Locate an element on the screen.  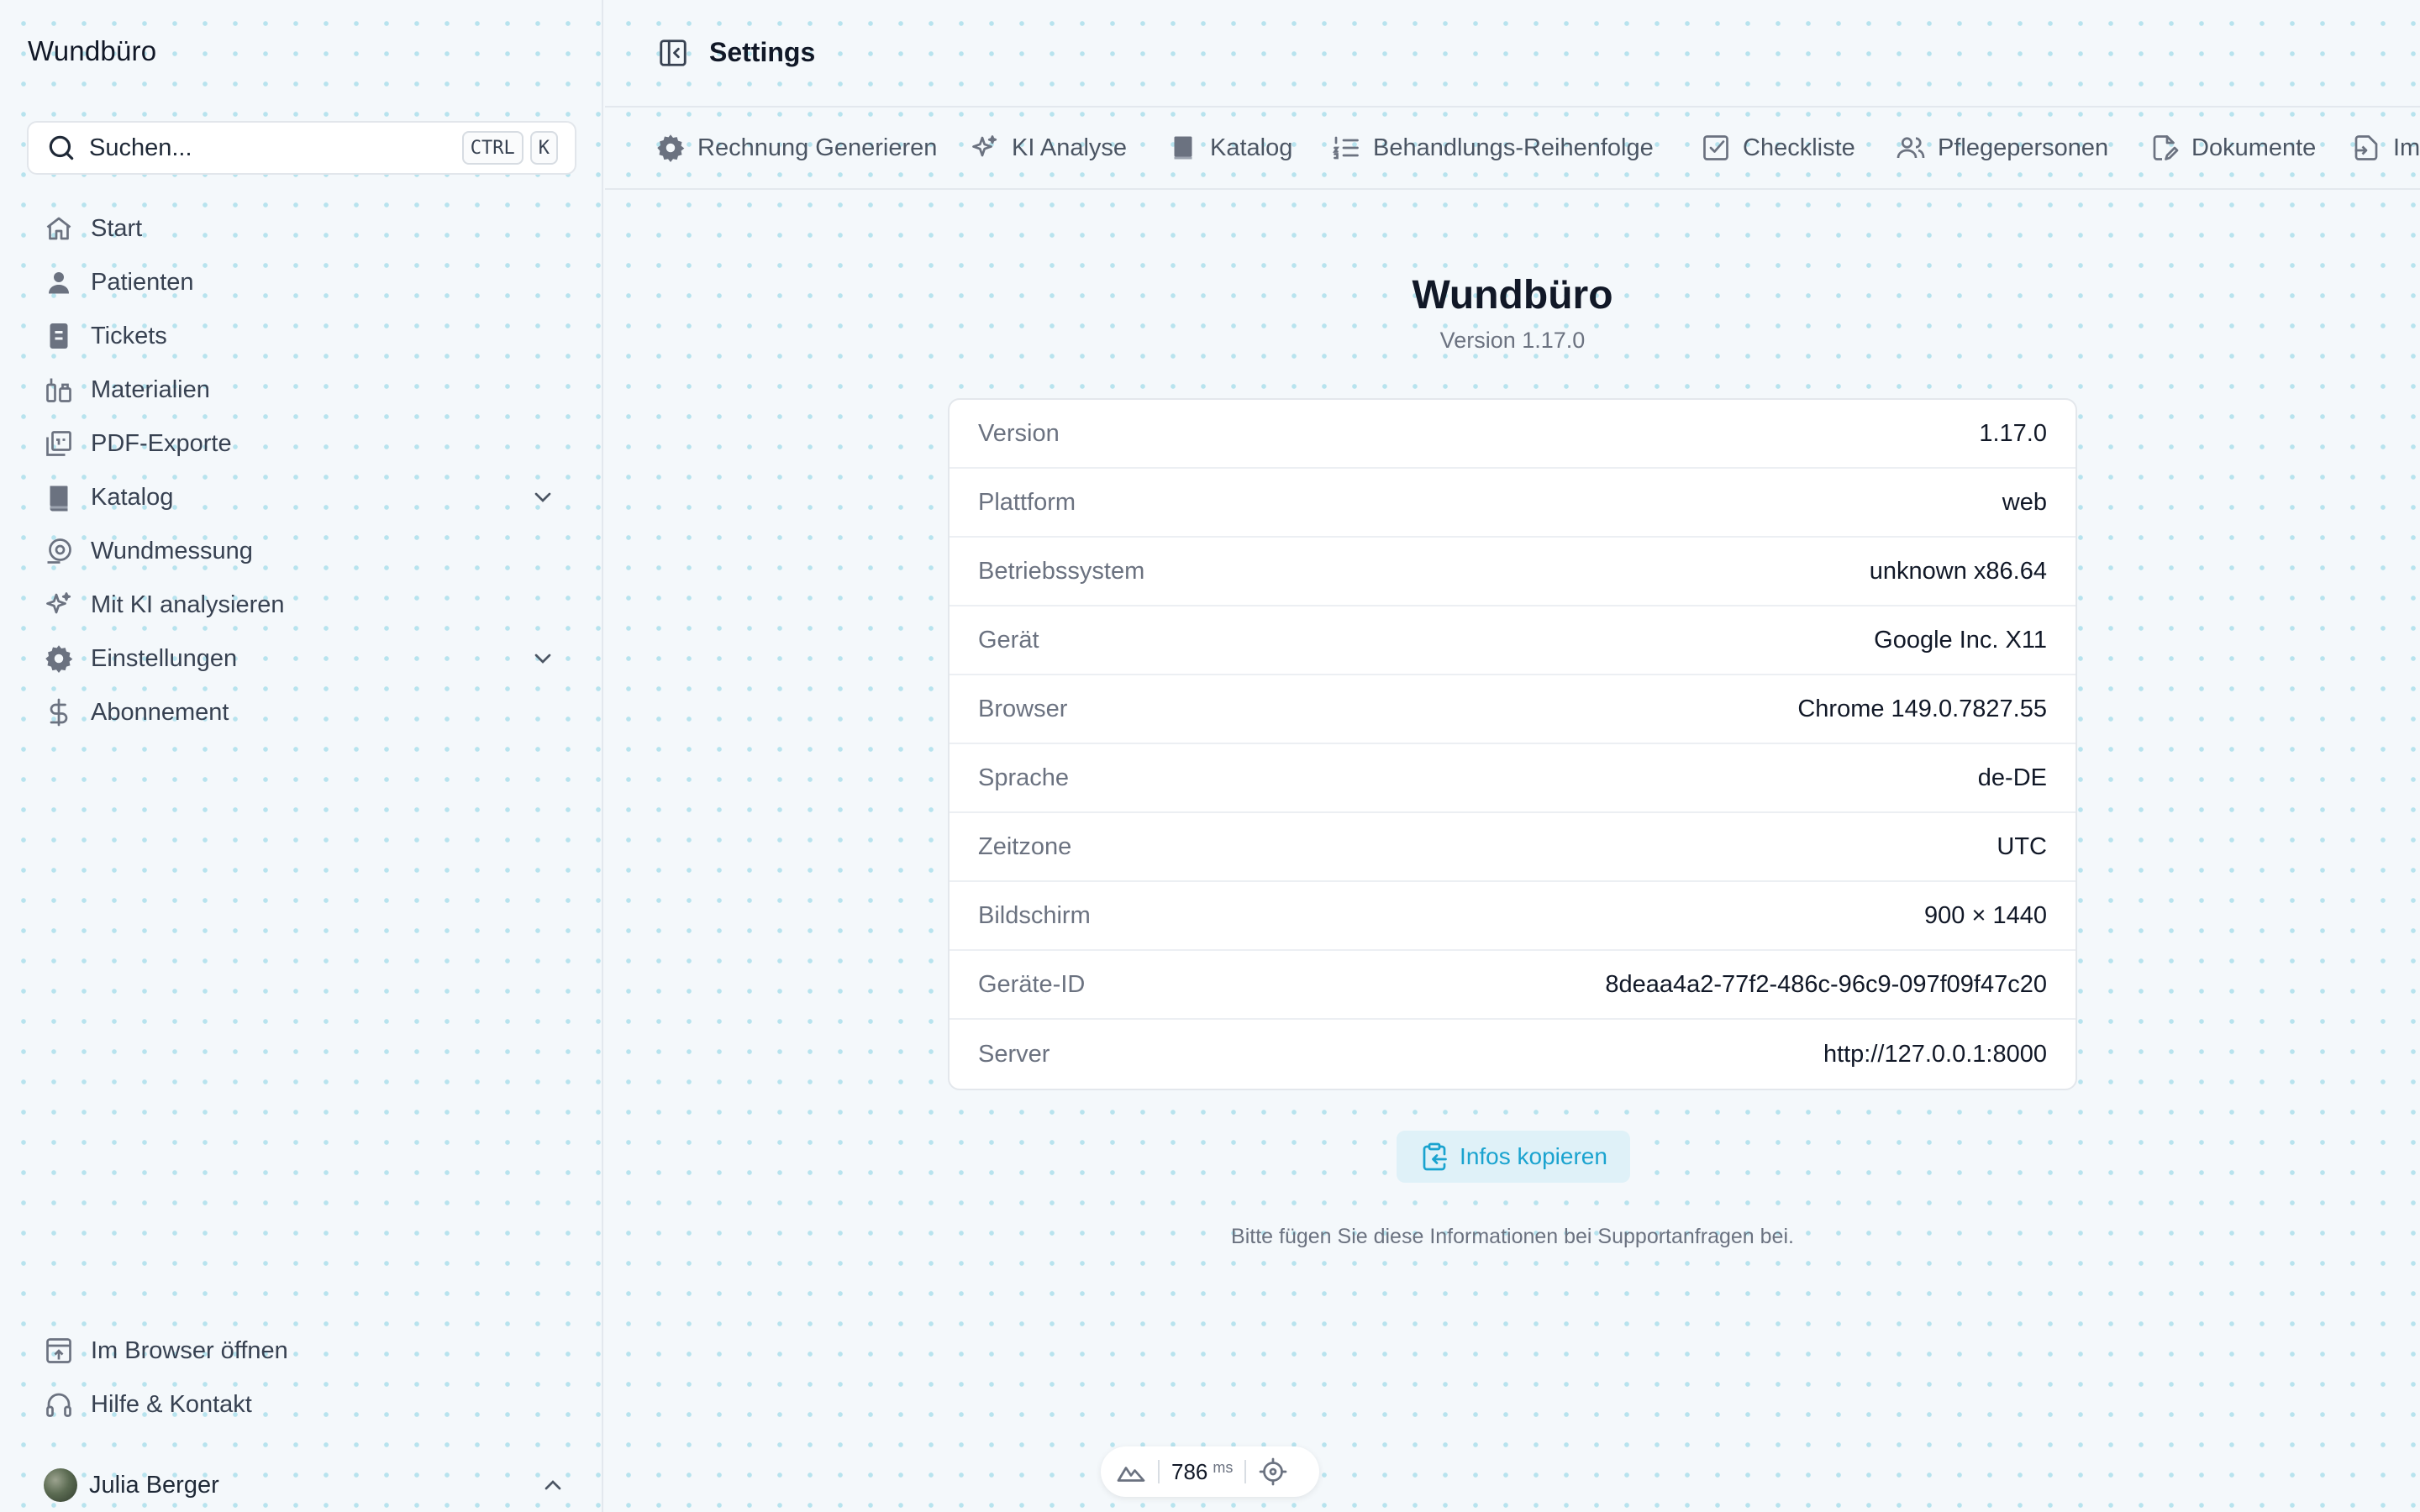
page-title: Settings is located at coordinates (763, 52).